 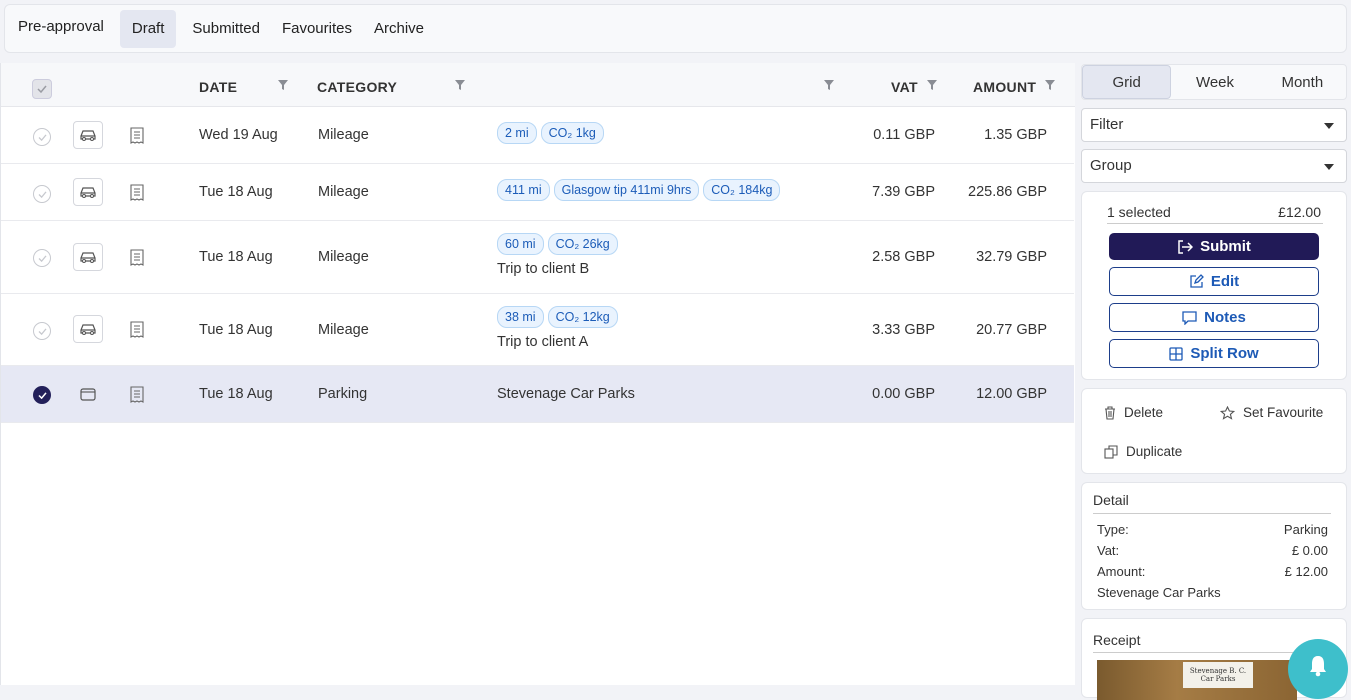 What do you see at coordinates (520, 317) in the screenshot?
I see `distance-badge: 38 mi` at bounding box center [520, 317].